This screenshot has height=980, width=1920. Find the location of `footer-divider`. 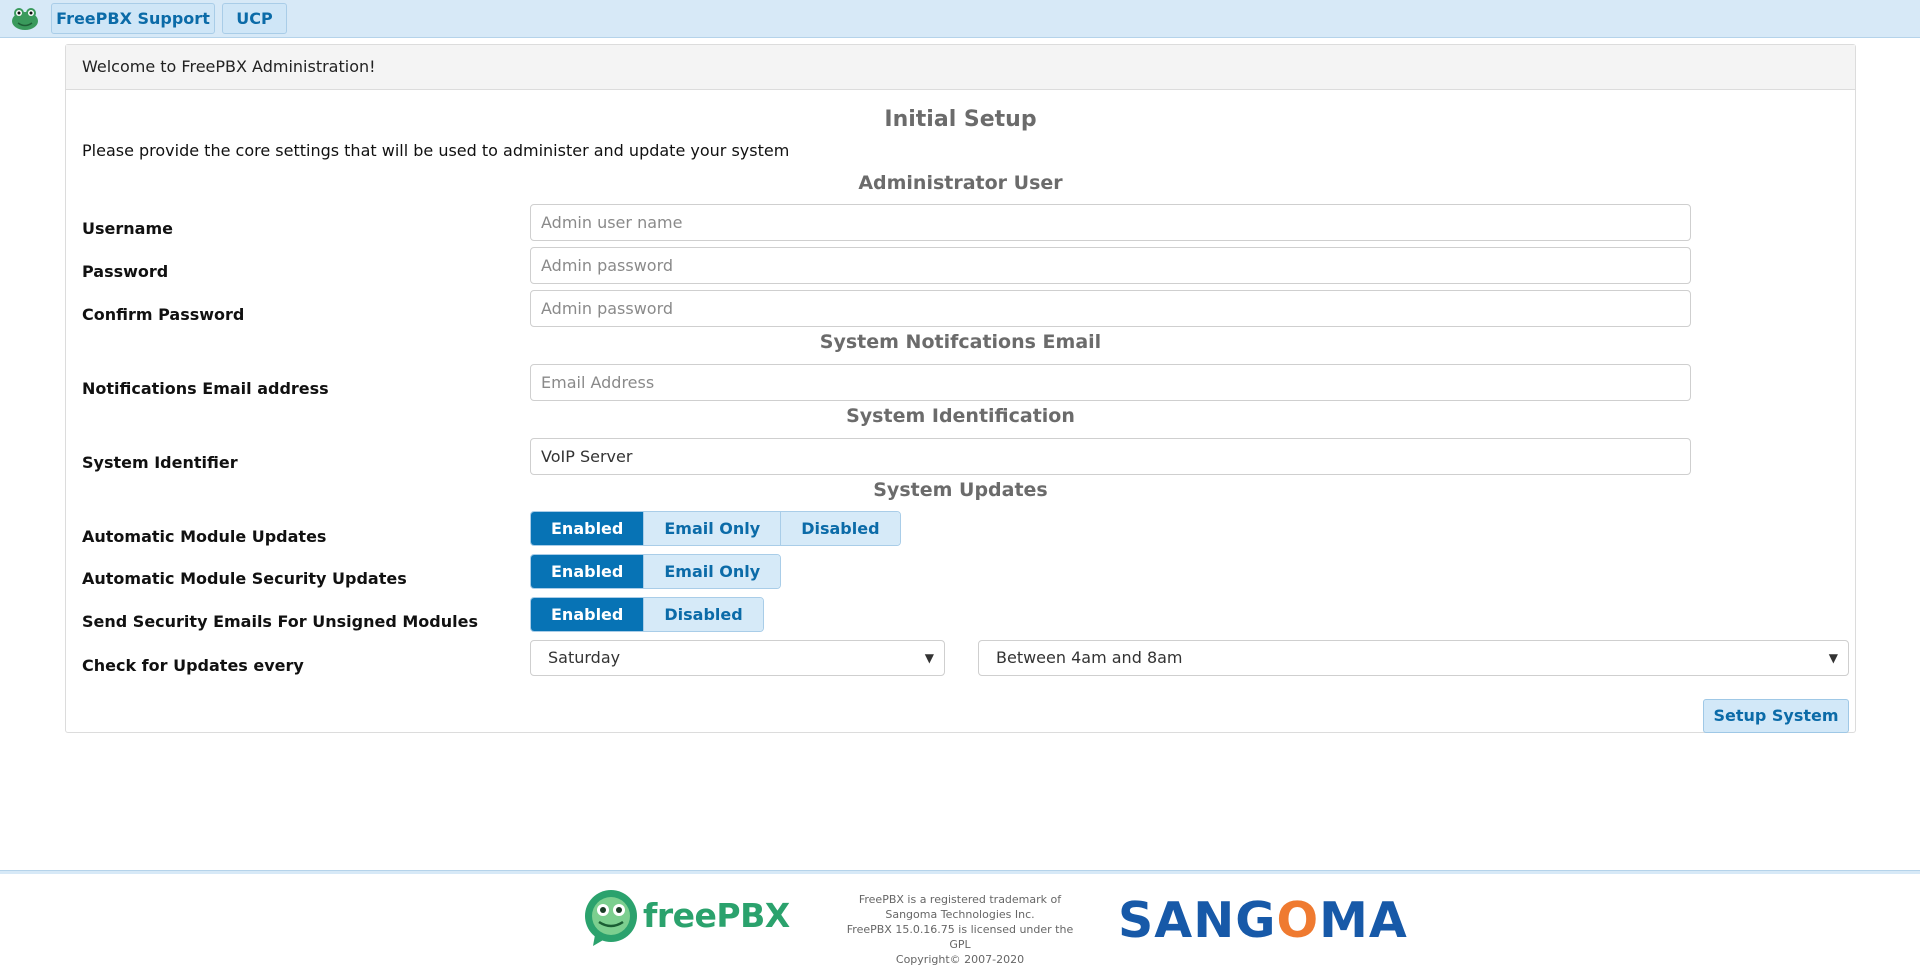

footer-divider is located at coordinates (960, 872).